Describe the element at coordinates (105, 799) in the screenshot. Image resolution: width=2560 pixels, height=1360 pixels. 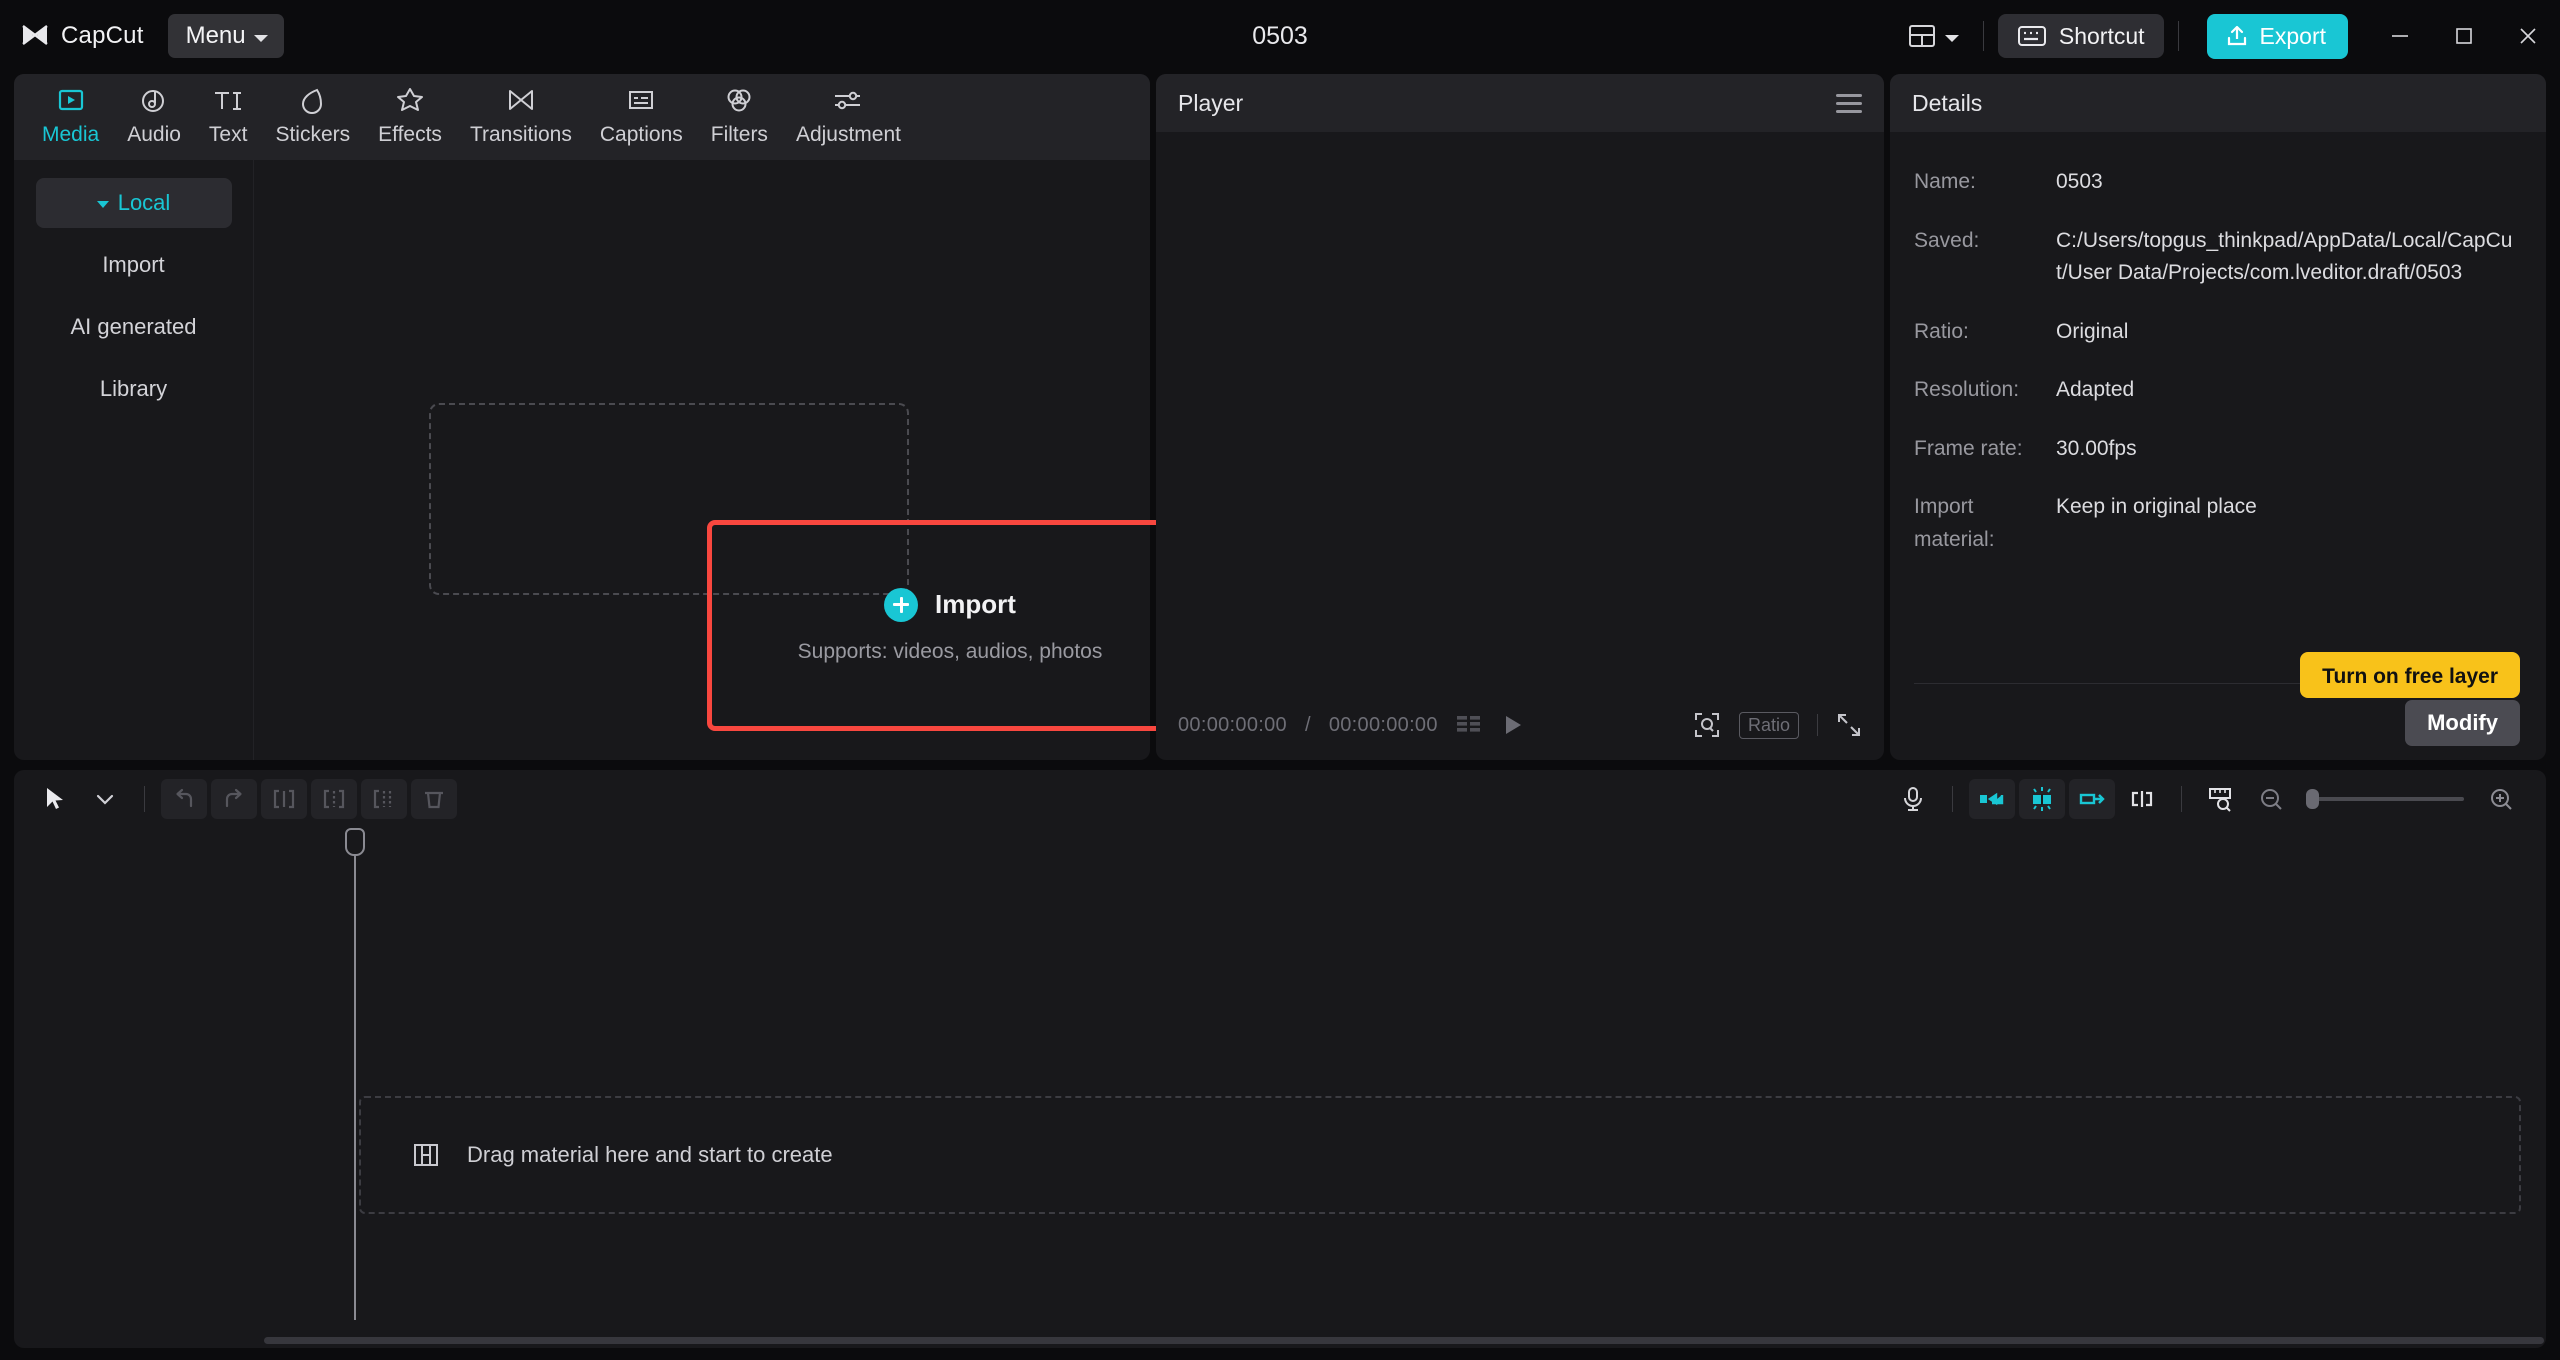
I see `tool-dropdown-caret-icon` at that location.